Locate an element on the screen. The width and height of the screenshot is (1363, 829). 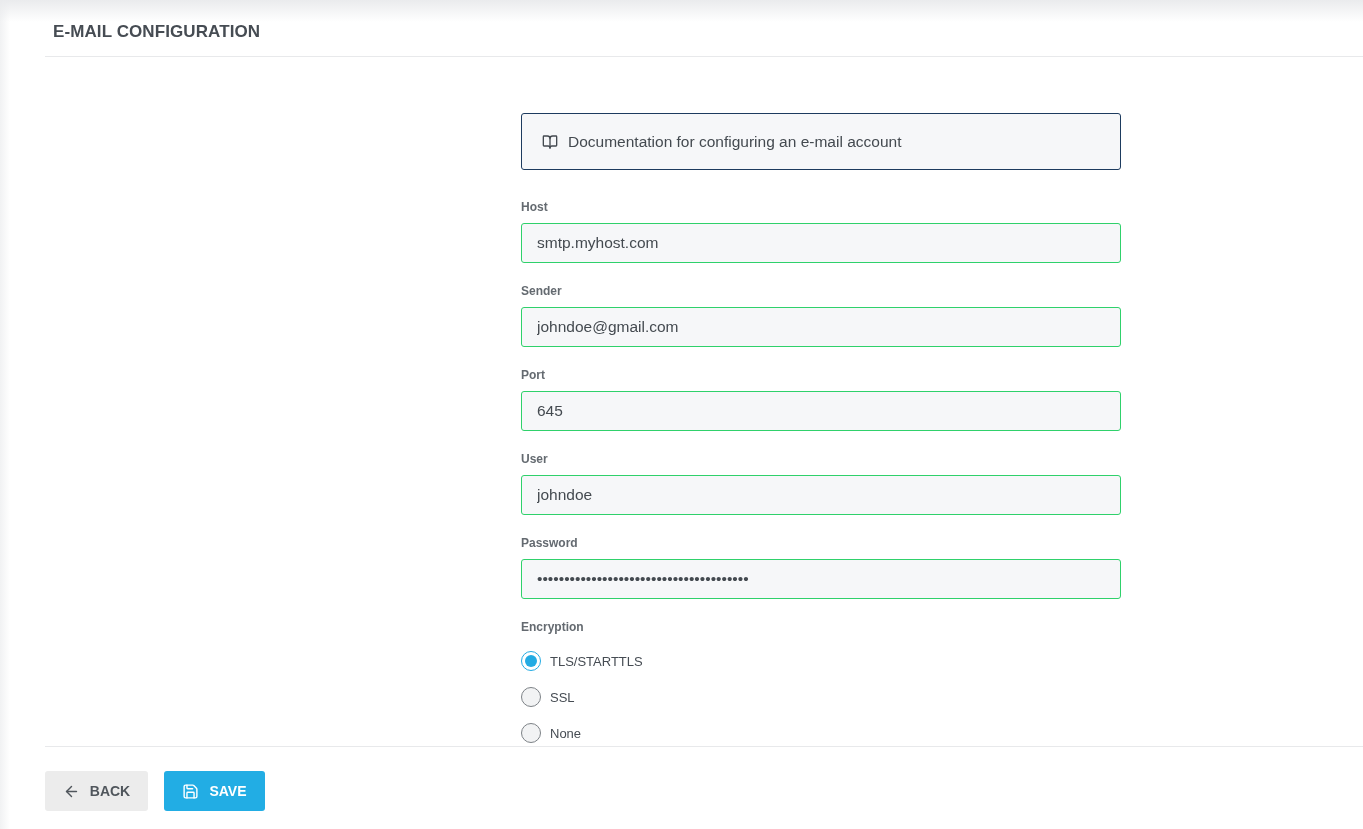
field-label: Port is located at coordinates (533, 375).